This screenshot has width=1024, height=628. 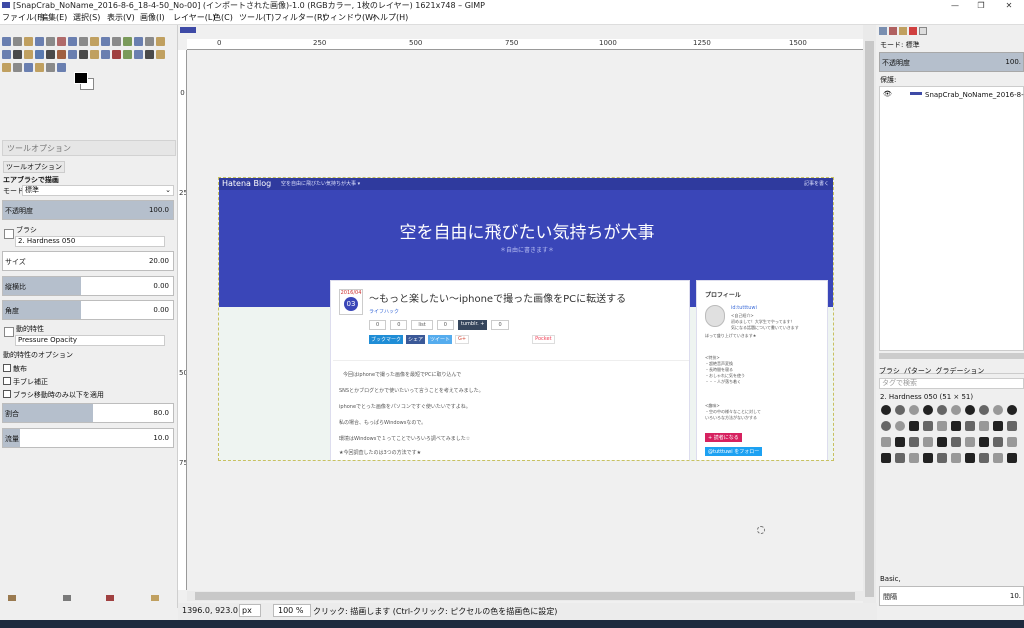 I want to click on brush-field: 2. Hardness 050, so click(x=90, y=241).